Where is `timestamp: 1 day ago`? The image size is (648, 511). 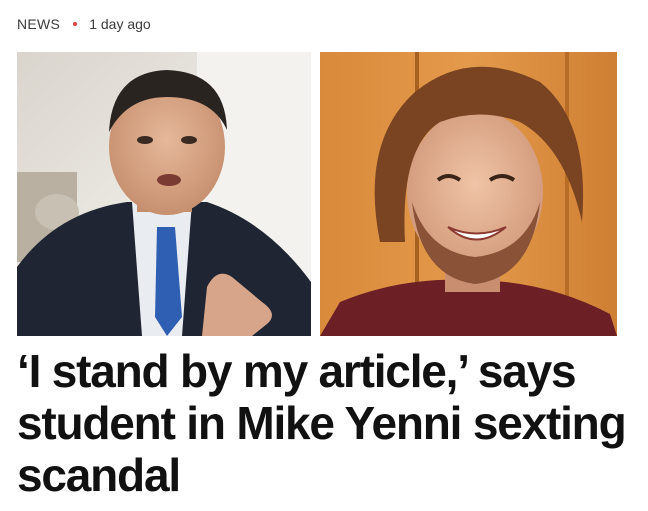
timestamp: 1 day ago is located at coordinates (120, 24).